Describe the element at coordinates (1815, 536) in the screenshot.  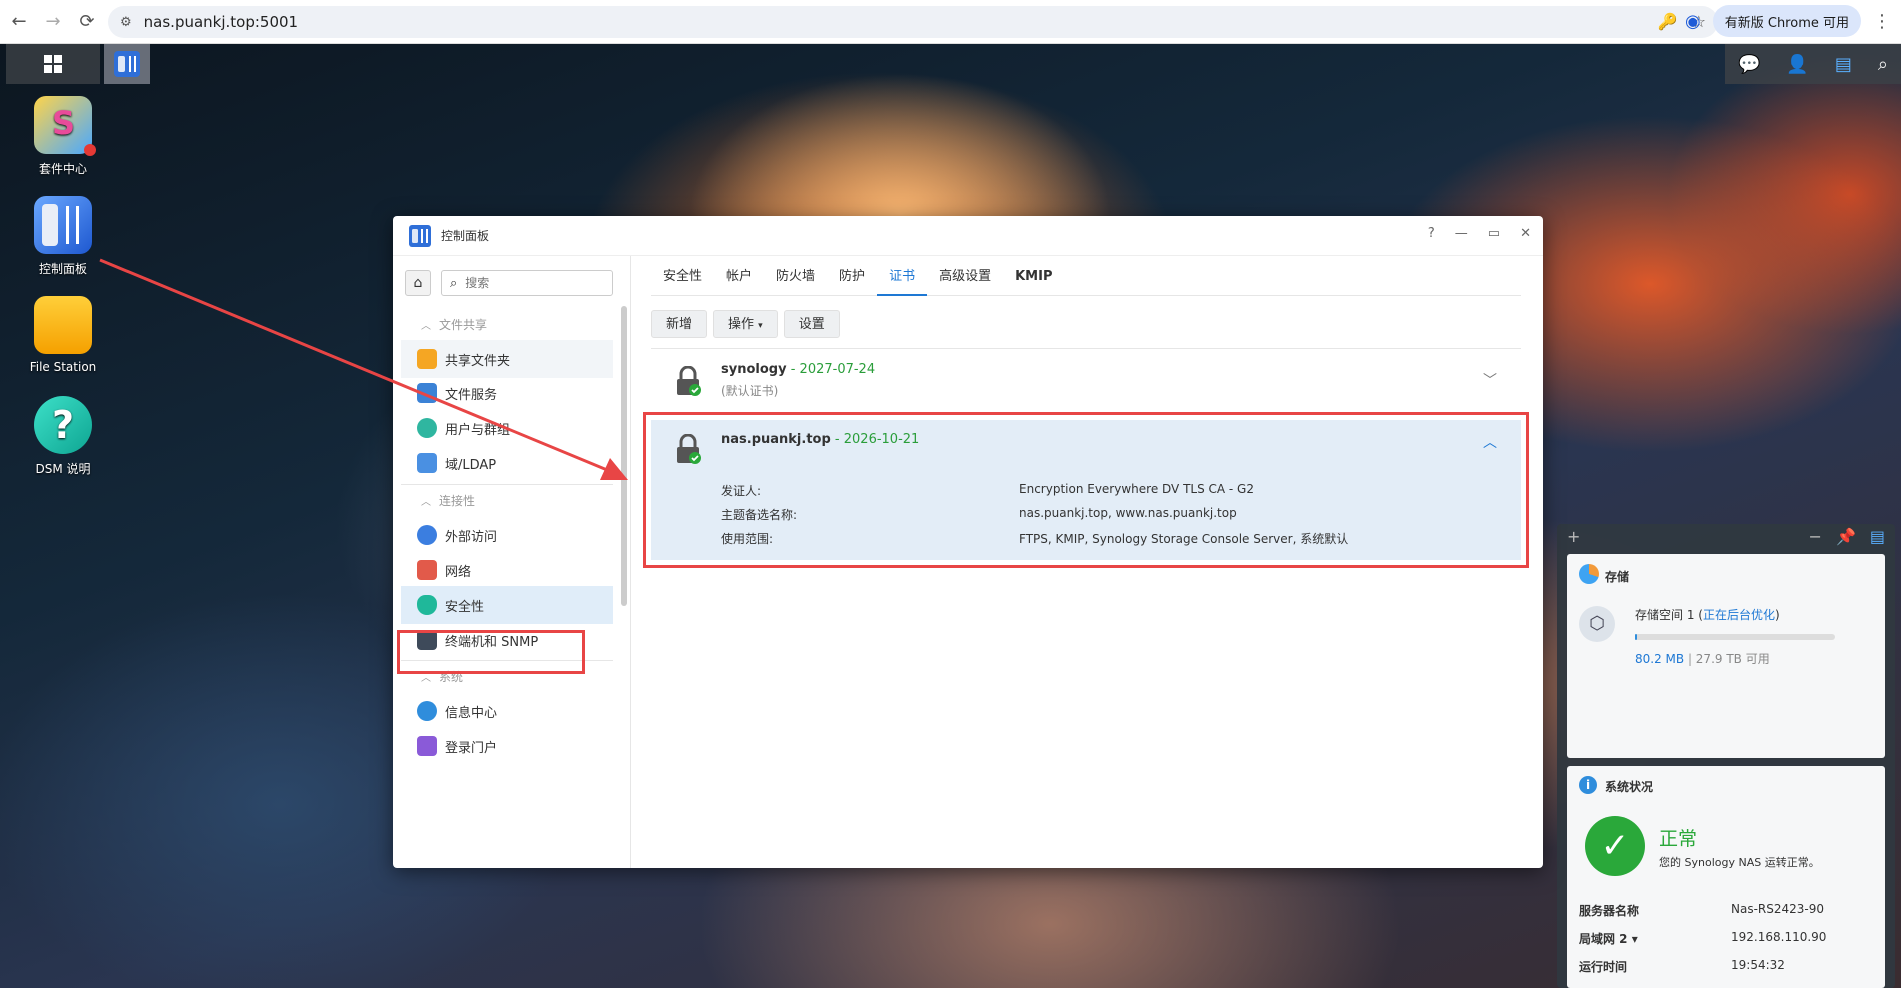
I see `minimize-icon: −` at that location.